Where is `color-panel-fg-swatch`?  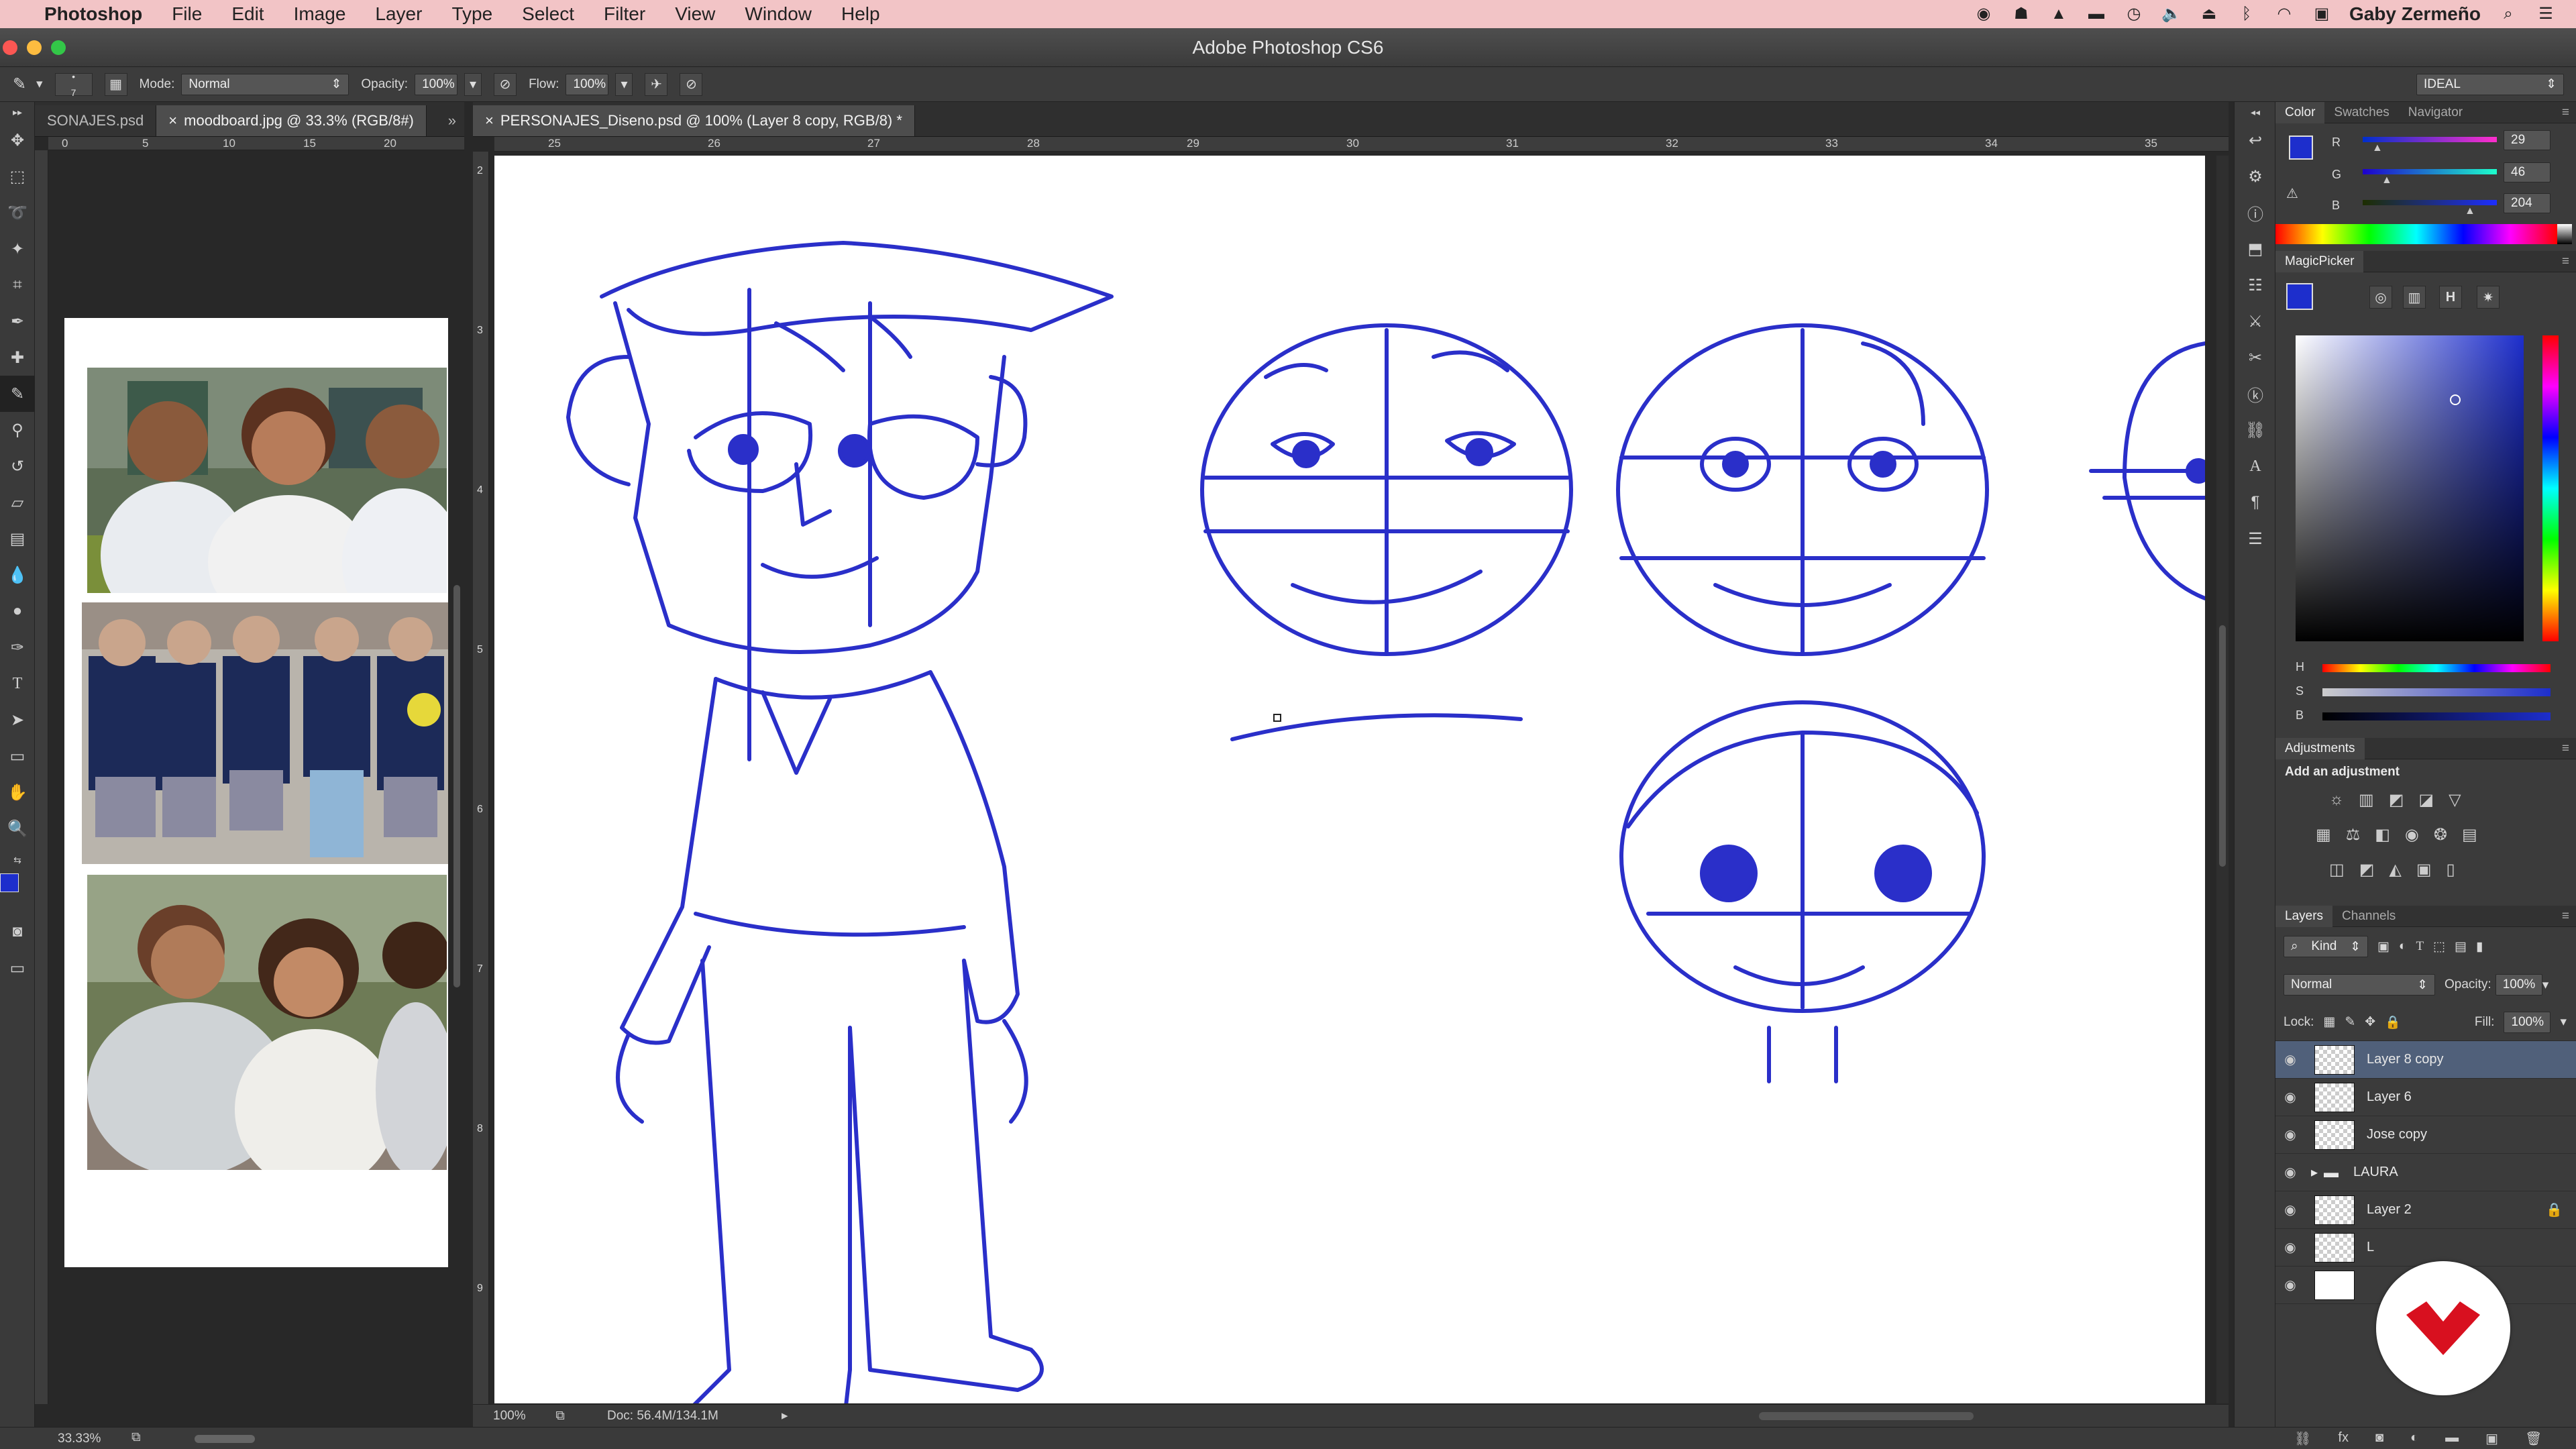
color-panel-fg-swatch is located at coordinates (2301, 148).